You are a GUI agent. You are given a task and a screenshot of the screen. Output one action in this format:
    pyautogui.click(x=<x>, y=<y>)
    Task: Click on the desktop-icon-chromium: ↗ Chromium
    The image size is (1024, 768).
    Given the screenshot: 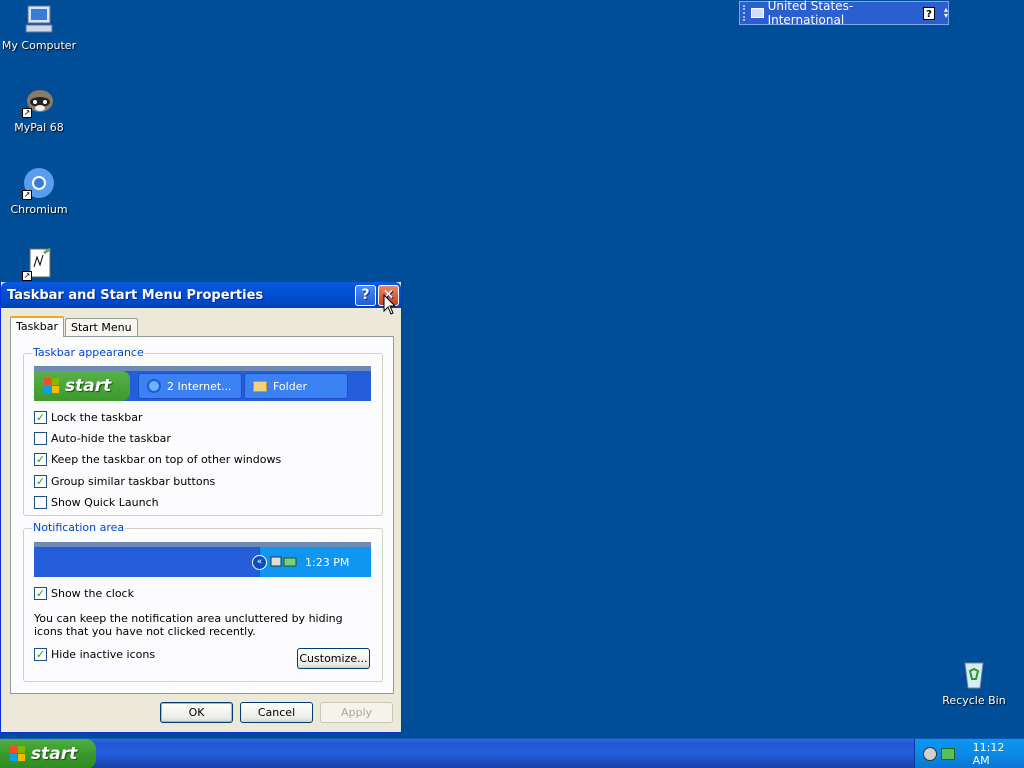 What is the action you would take?
    pyautogui.click(x=39, y=191)
    